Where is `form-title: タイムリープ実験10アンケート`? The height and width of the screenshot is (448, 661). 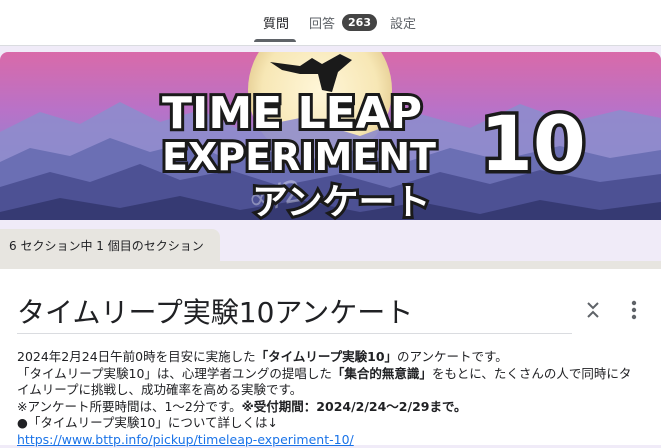
form-title: タイムリープ実験10アンケート is located at coordinates (215, 311).